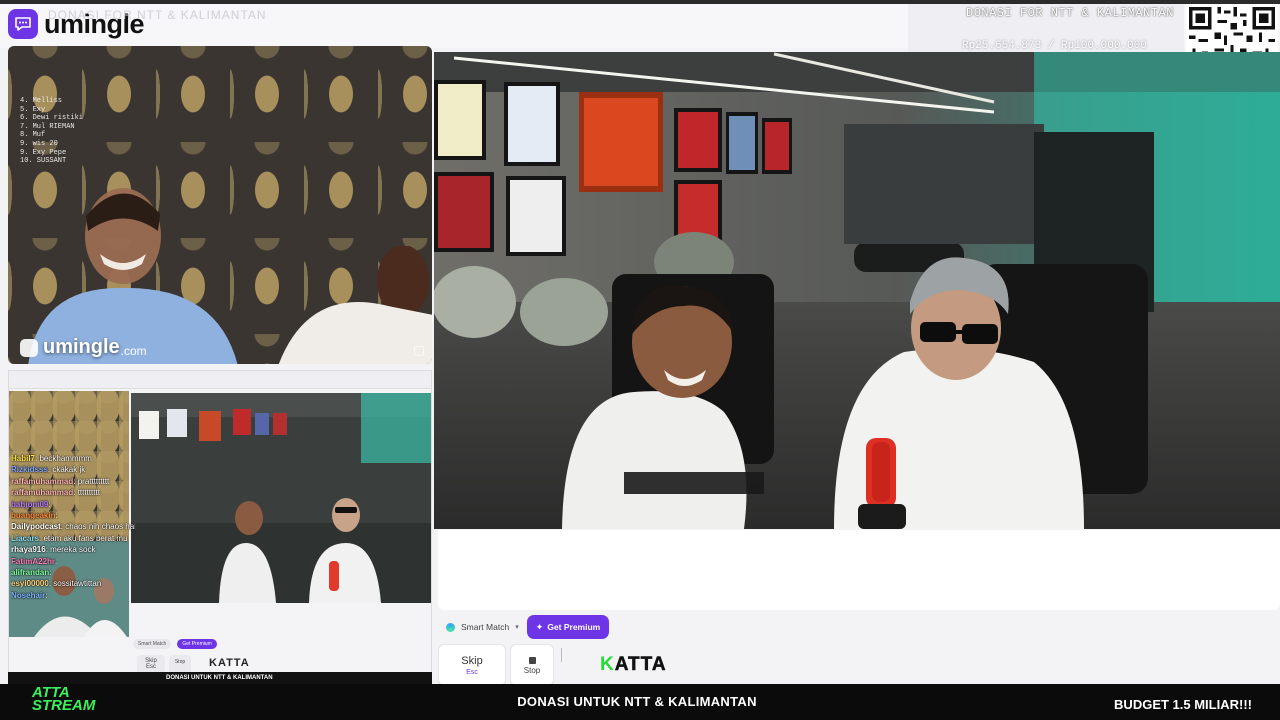 This screenshot has height=720, width=1280. I want to click on mini-smart-match: Smart Match, so click(152, 644).